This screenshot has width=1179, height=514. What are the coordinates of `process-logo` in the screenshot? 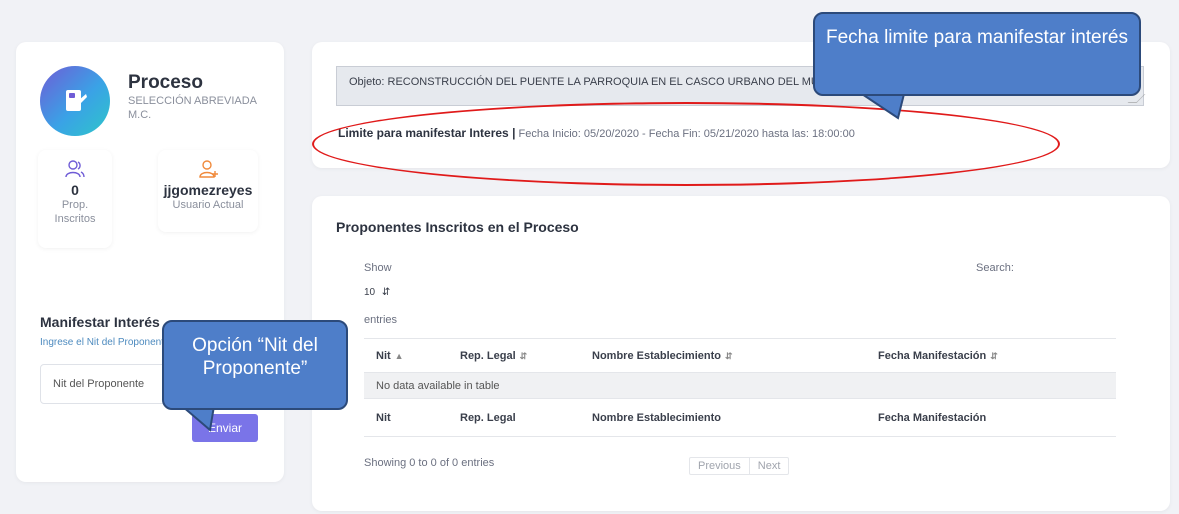 It's located at (75, 101).